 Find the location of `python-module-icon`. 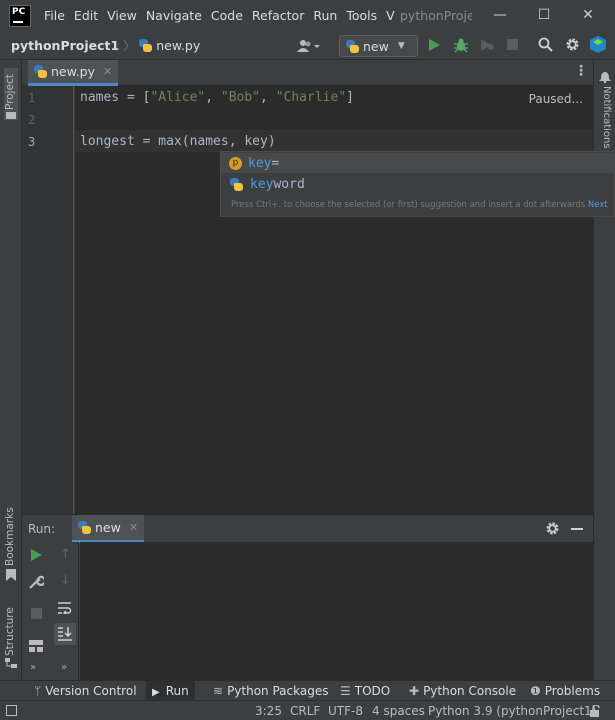

python-module-icon is located at coordinates (236, 184).